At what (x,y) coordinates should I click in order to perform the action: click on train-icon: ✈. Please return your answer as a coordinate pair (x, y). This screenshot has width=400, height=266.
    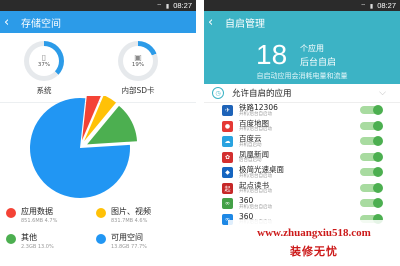
    Looking at the image, I should click on (227, 111).